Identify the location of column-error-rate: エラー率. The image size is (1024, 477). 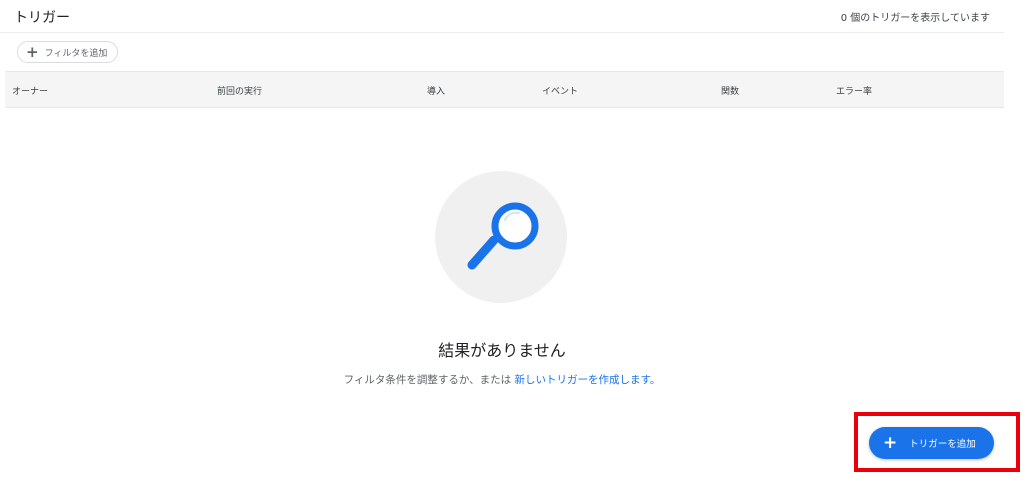
(854, 90).